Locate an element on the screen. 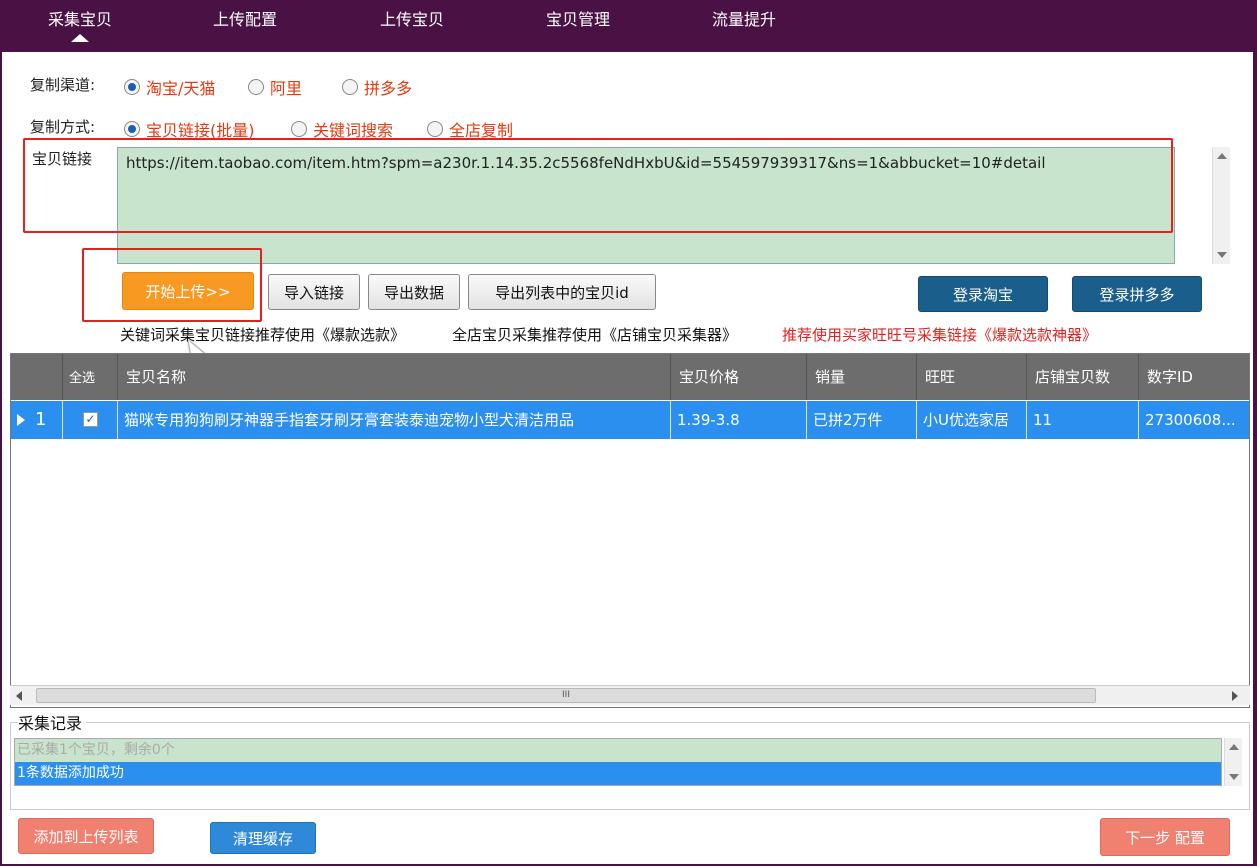 This screenshot has width=1257, height=866. top-nav: 采集宝贝 上传配置 上传宝贝 宝贝管理 流量提升 is located at coordinates (628, 26).